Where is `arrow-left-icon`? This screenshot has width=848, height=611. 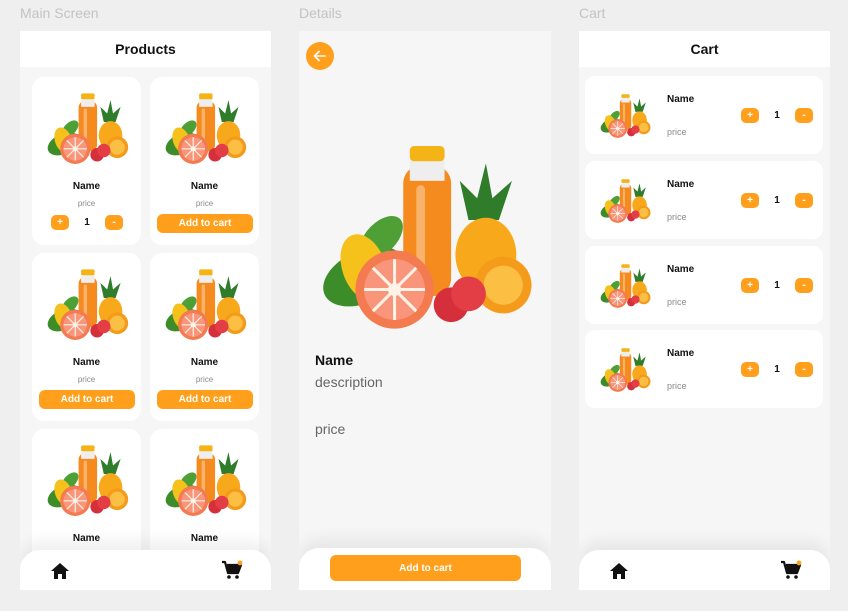 arrow-left-icon is located at coordinates (319, 56).